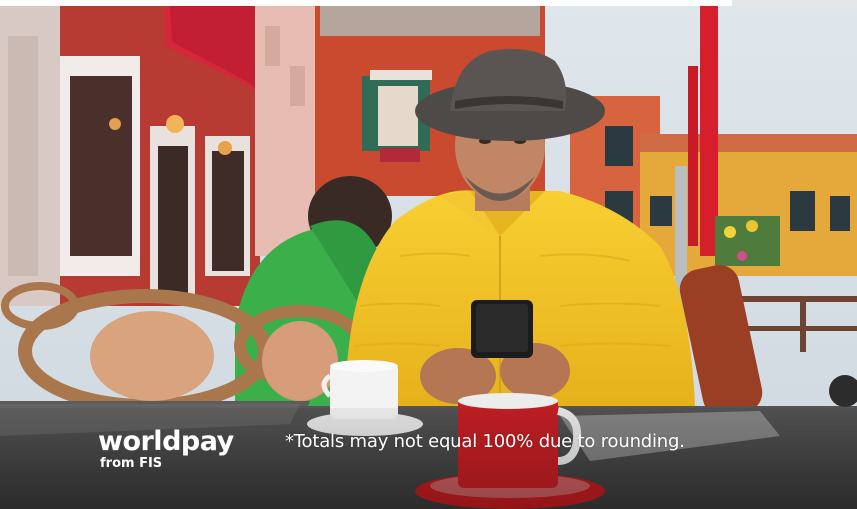  What do you see at coordinates (166, 441) in the screenshot?
I see `logo-wordmark: worldpay` at bounding box center [166, 441].